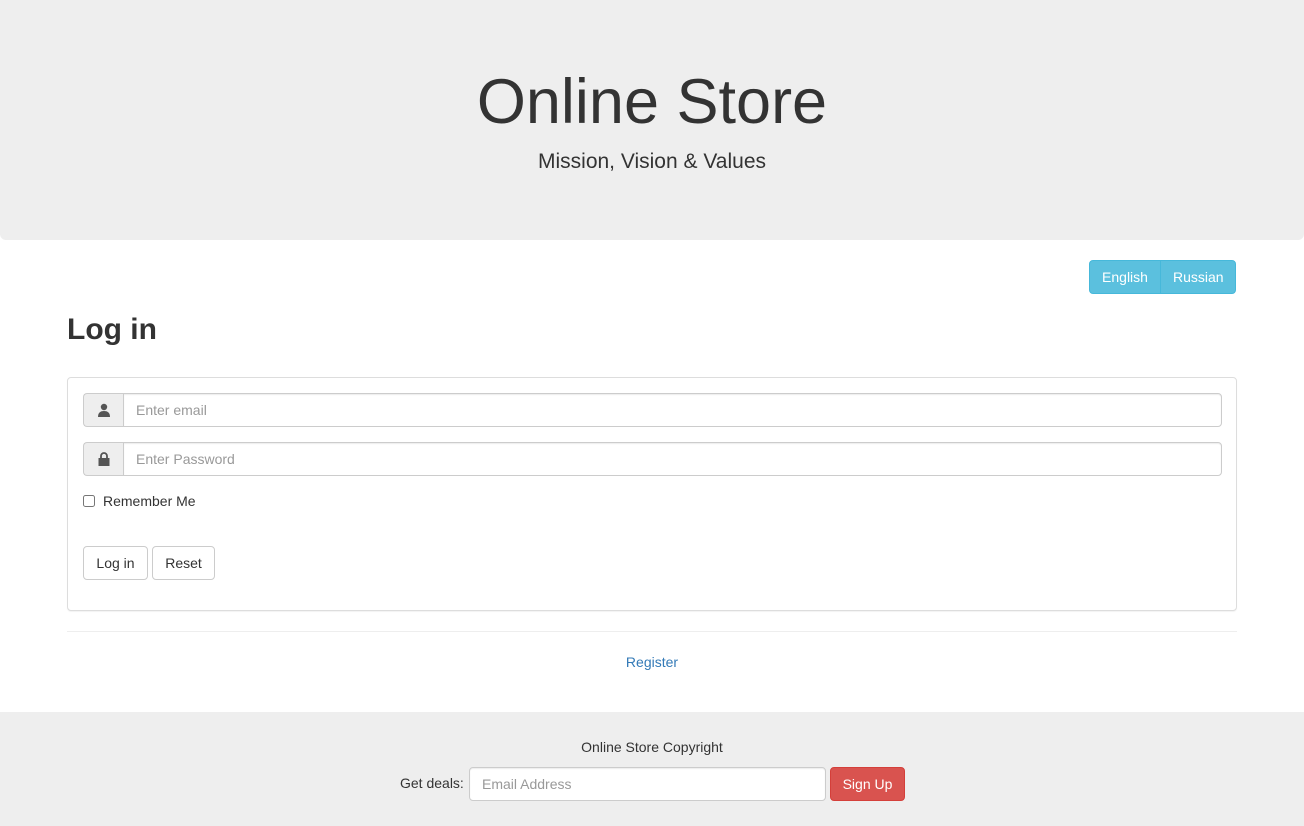 This screenshot has width=1304, height=826. I want to click on lock-icon, so click(103, 459).